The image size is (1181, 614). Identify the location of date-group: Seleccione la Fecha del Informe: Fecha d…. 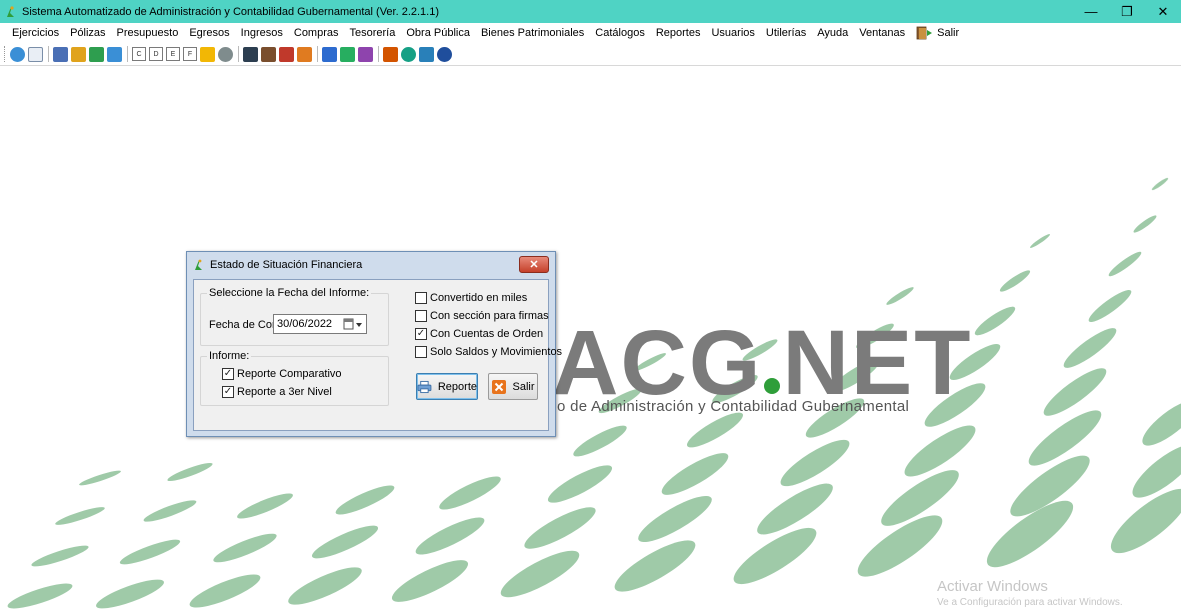
(294, 316).